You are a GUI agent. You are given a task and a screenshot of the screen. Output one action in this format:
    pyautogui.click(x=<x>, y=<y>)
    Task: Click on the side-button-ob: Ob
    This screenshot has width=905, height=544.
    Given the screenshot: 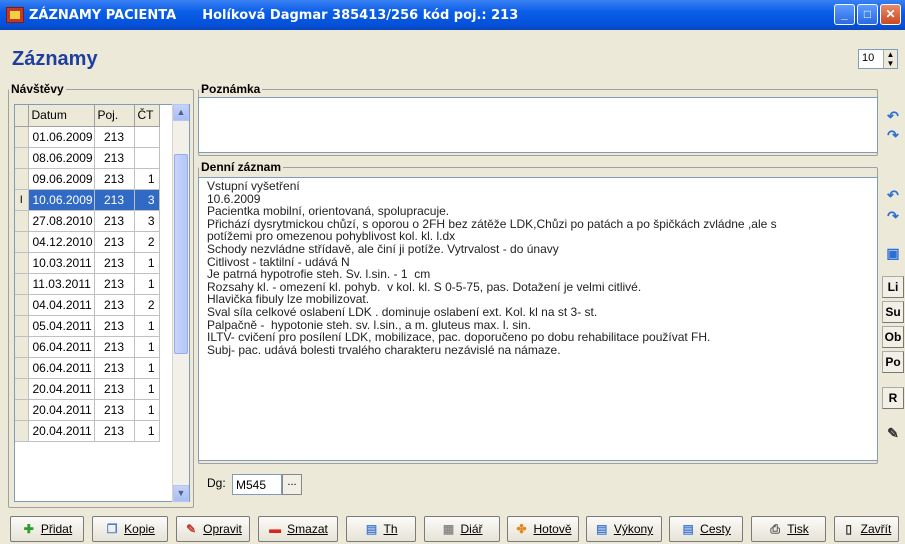 What is the action you would take?
    pyautogui.click(x=893, y=337)
    